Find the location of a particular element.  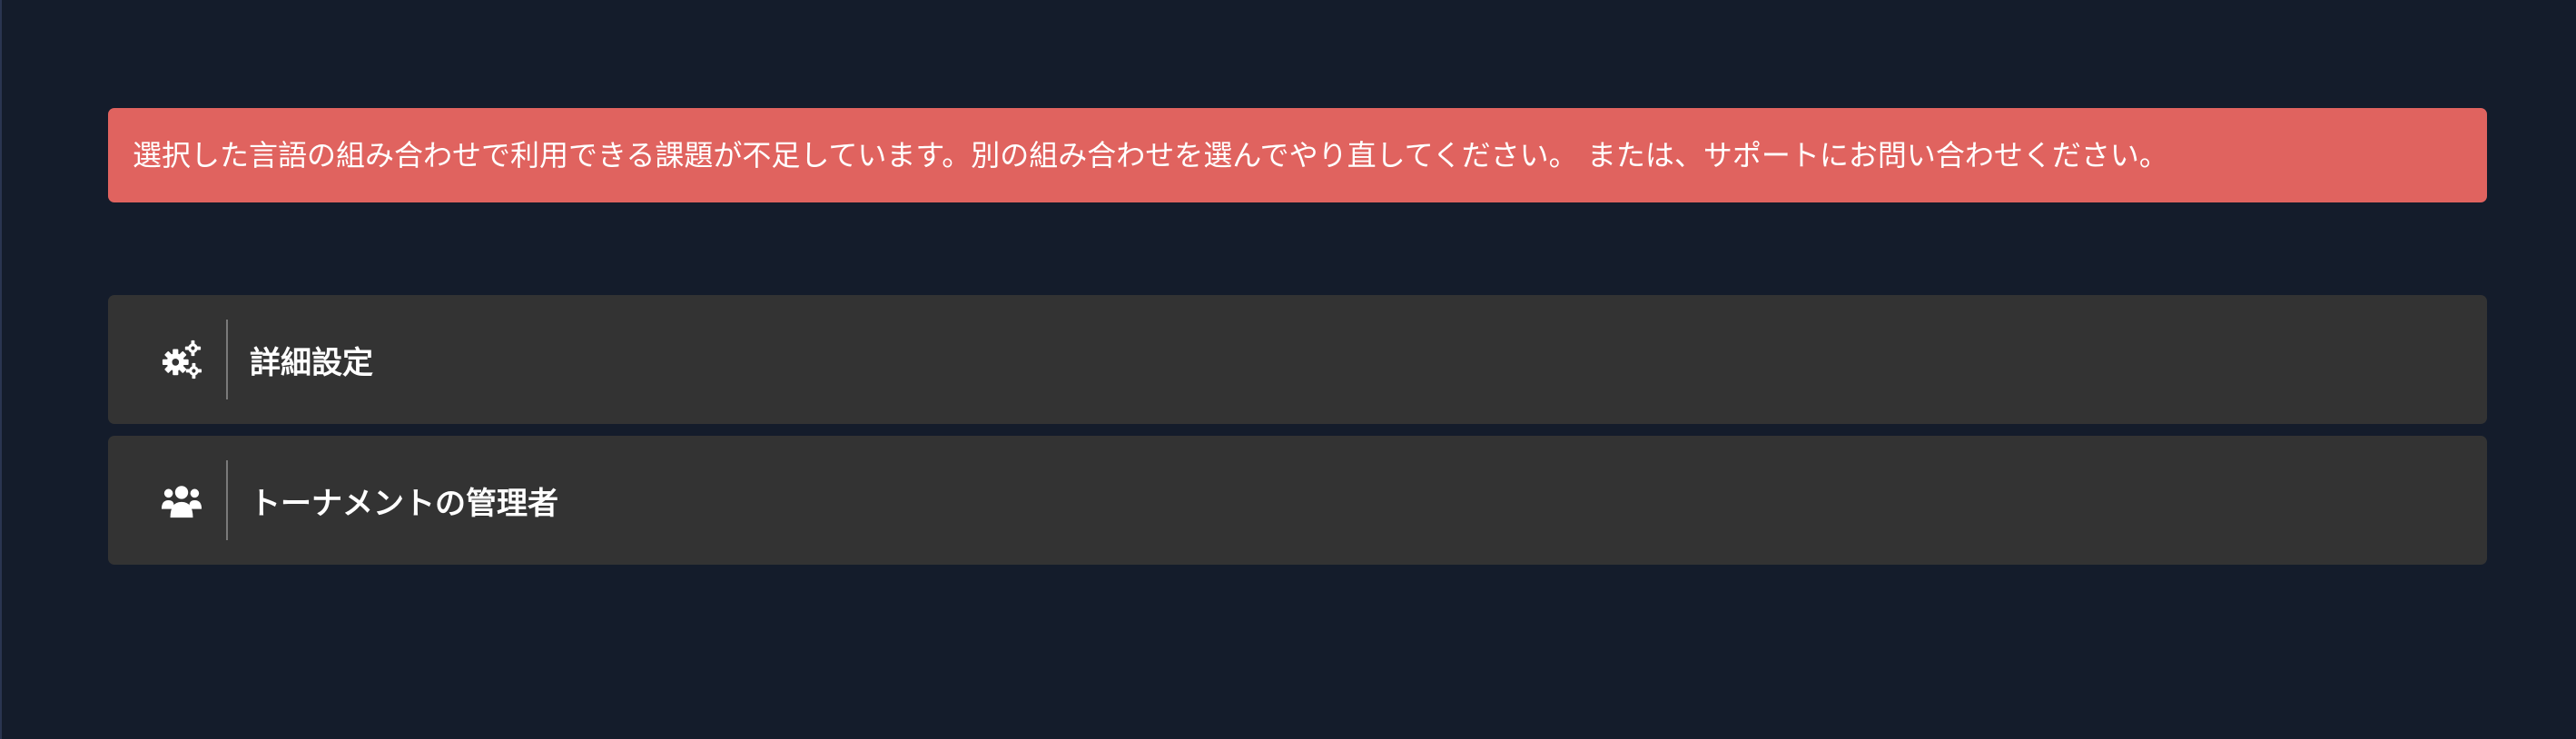

gears-icon is located at coordinates (167, 359).